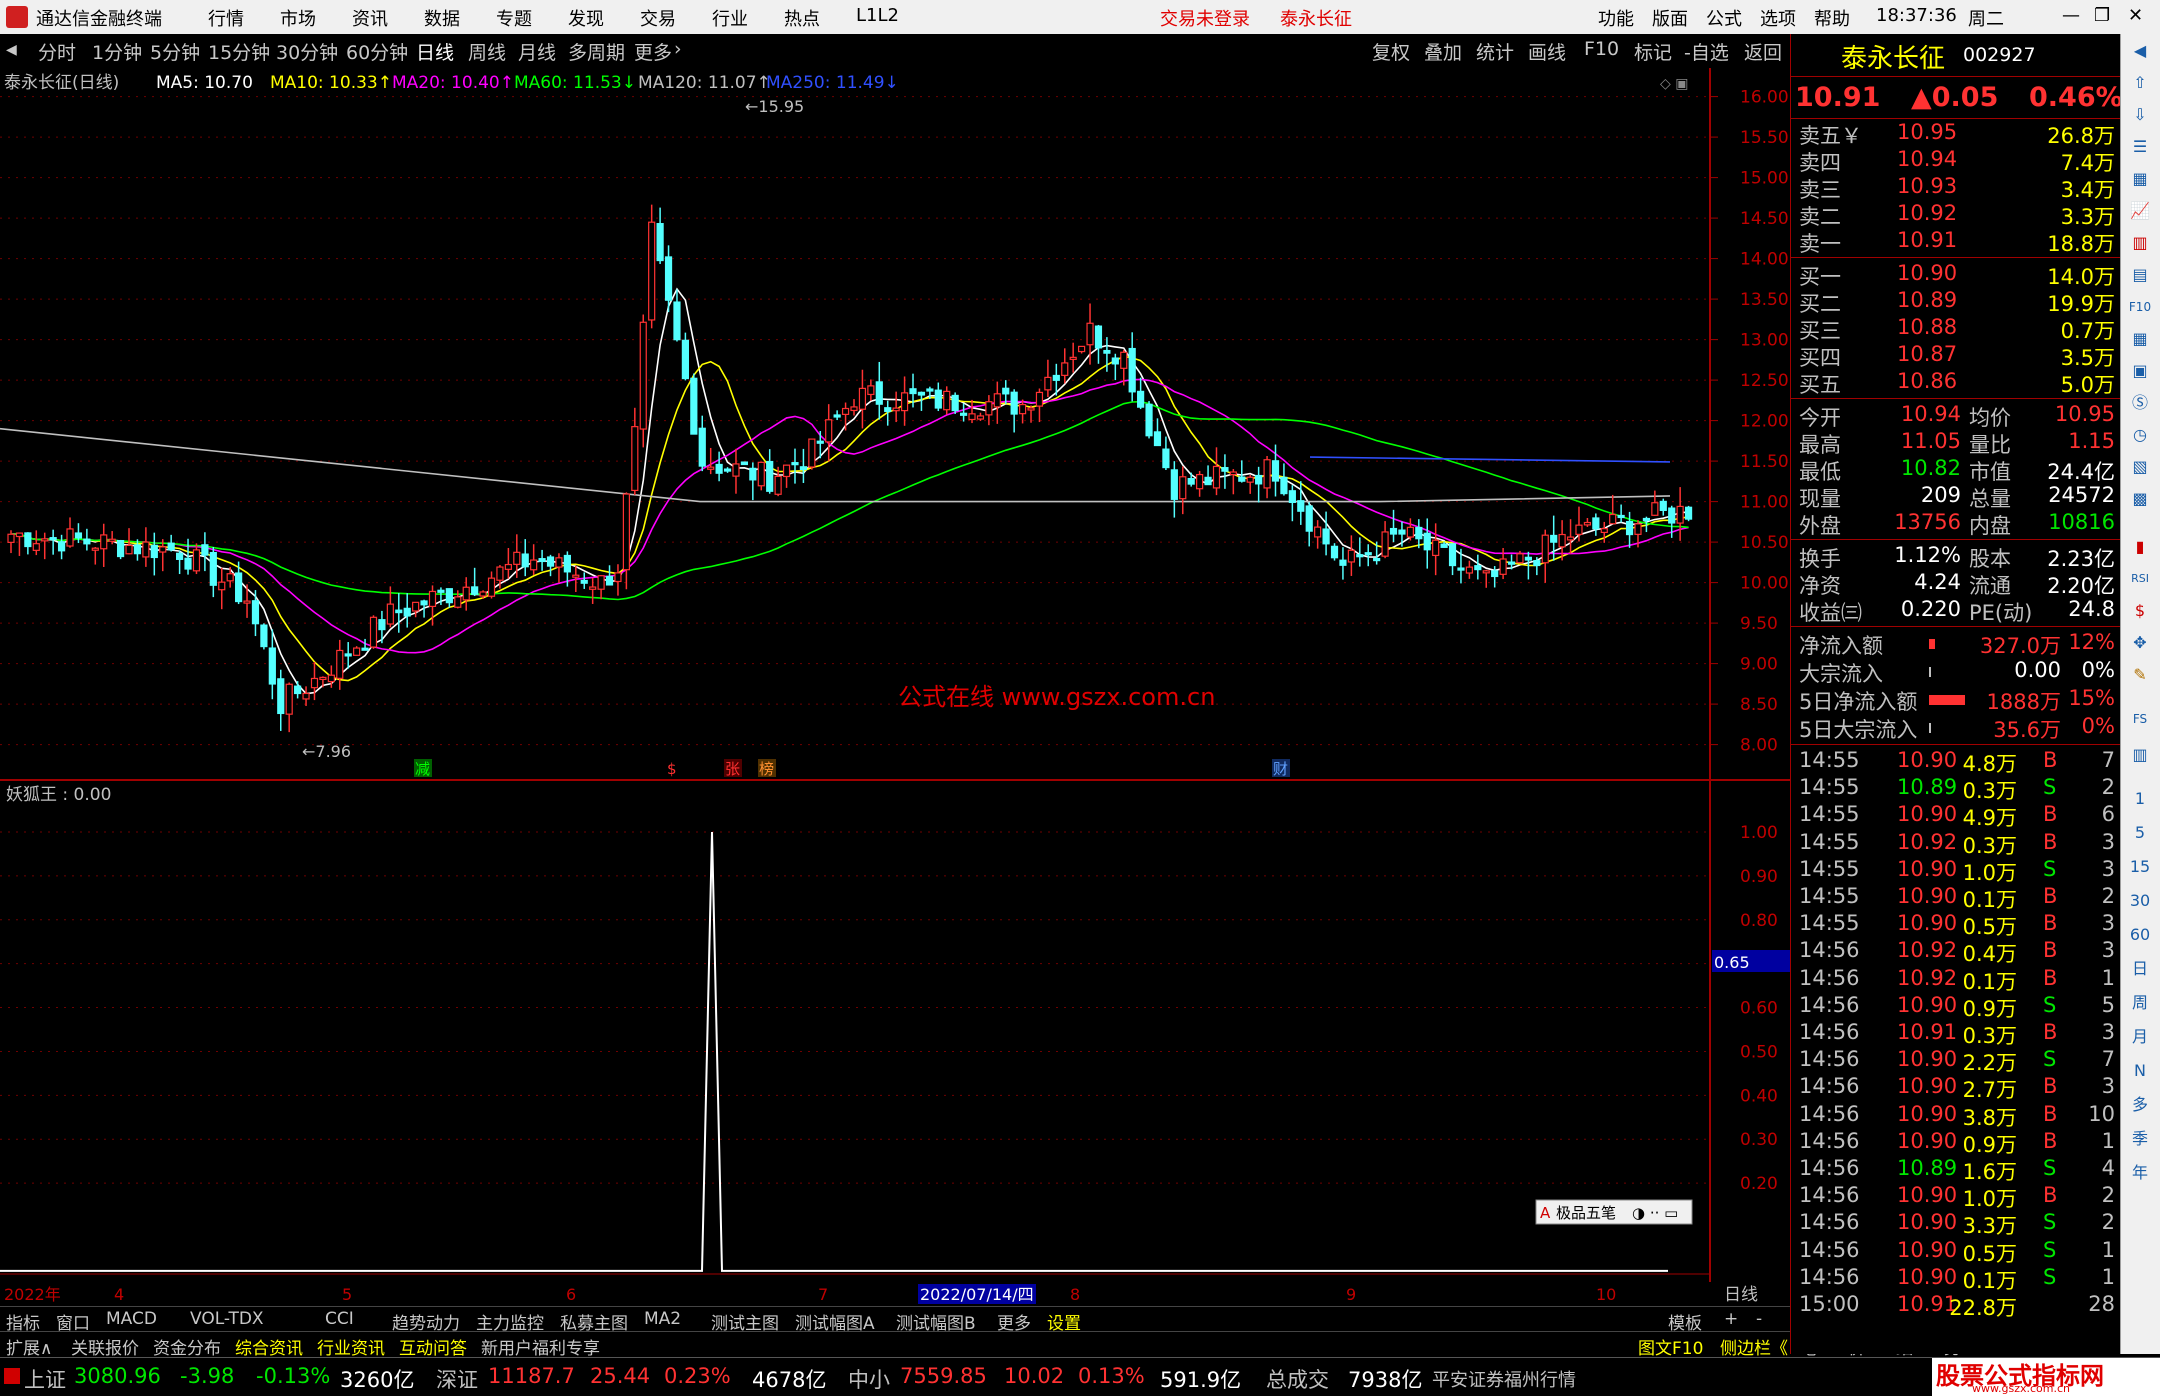 The width and height of the screenshot is (2160, 1396). What do you see at coordinates (435, 51) in the screenshot?
I see `period-daily: 日线` at bounding box center [435, 51].